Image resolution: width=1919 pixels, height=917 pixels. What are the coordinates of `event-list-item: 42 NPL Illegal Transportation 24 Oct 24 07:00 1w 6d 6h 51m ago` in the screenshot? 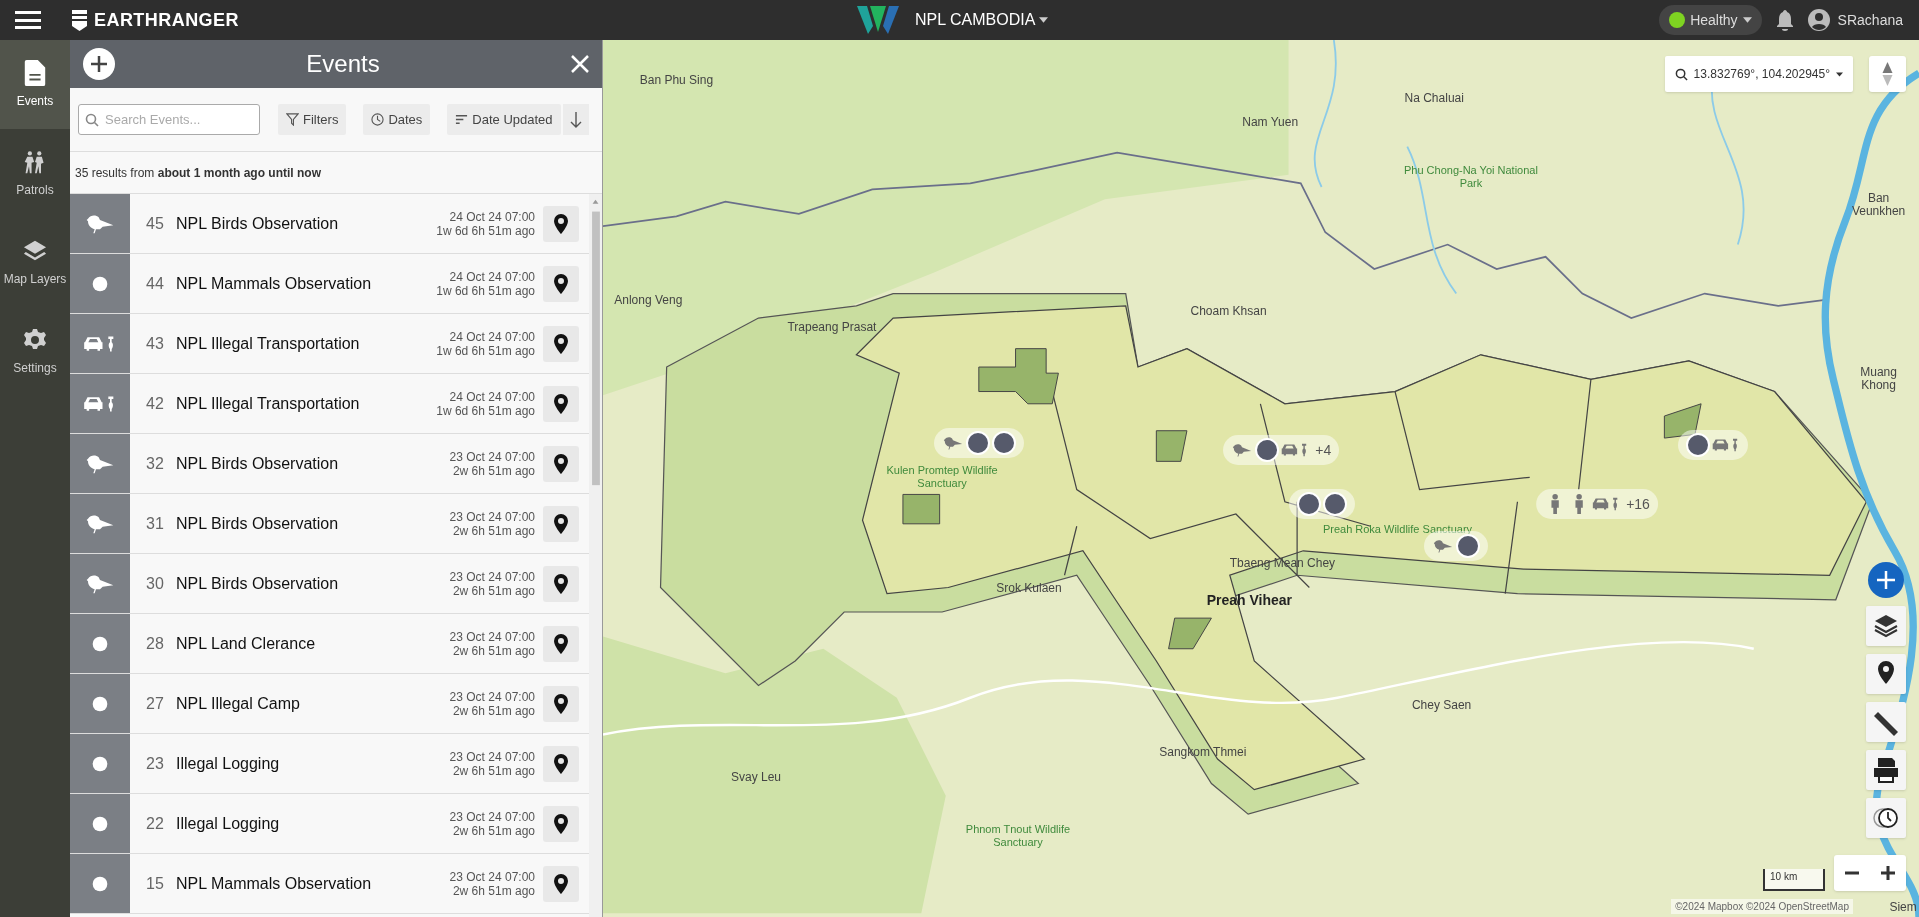 It's located at (329, 404).